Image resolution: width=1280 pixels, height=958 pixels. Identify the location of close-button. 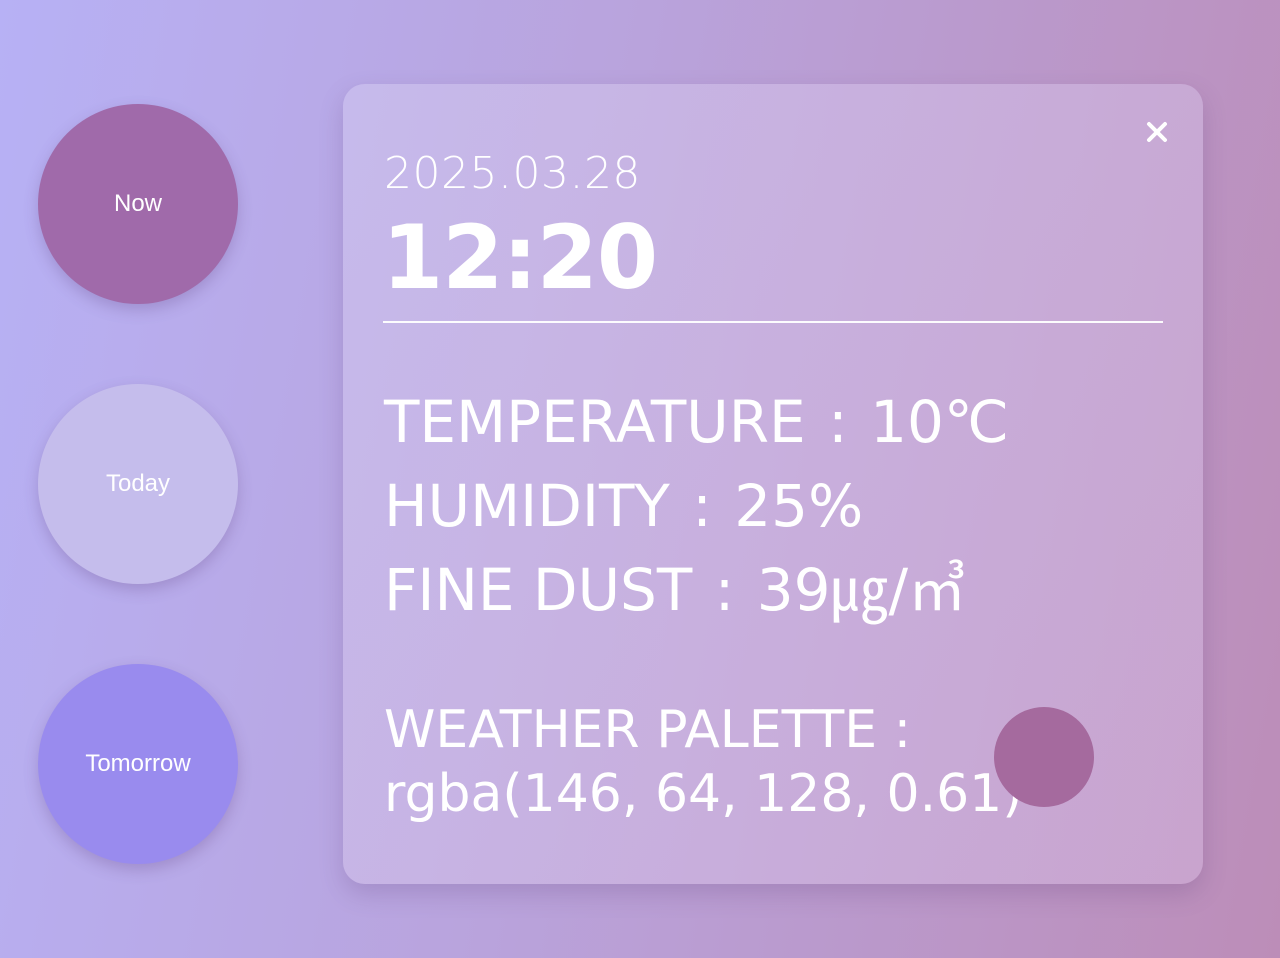
(1157, 132).